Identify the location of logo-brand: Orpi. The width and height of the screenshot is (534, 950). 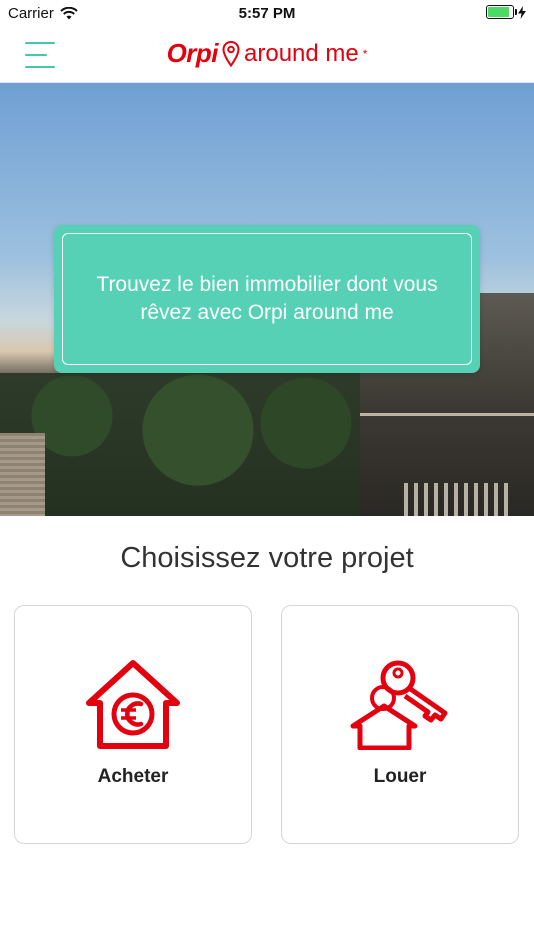
(192, 53).